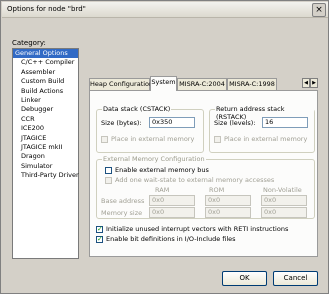 Image resolution: width=329 pixels, height=294 pixels. Describe the element at coordinates (46, 175) in the screenshot. I see `category-item: Third-Party Driver` at that location.